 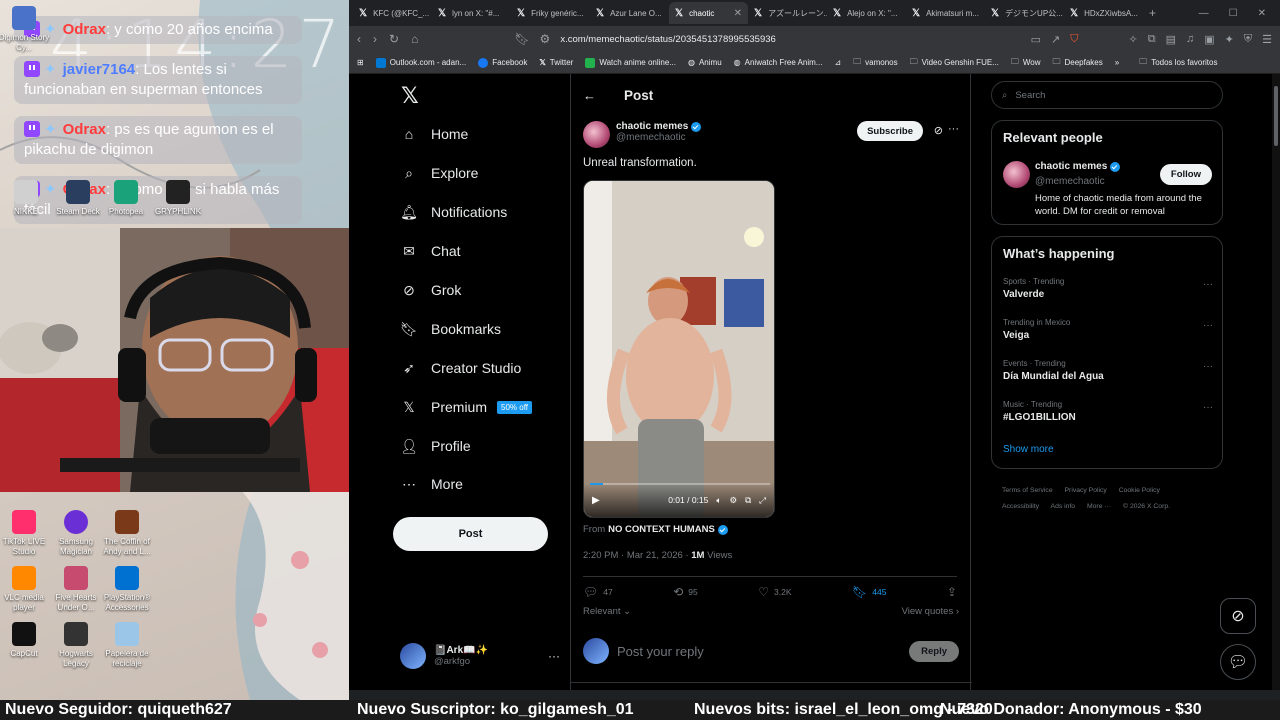 I want to click on back-icon: ‹, so click(x=359, y=39).